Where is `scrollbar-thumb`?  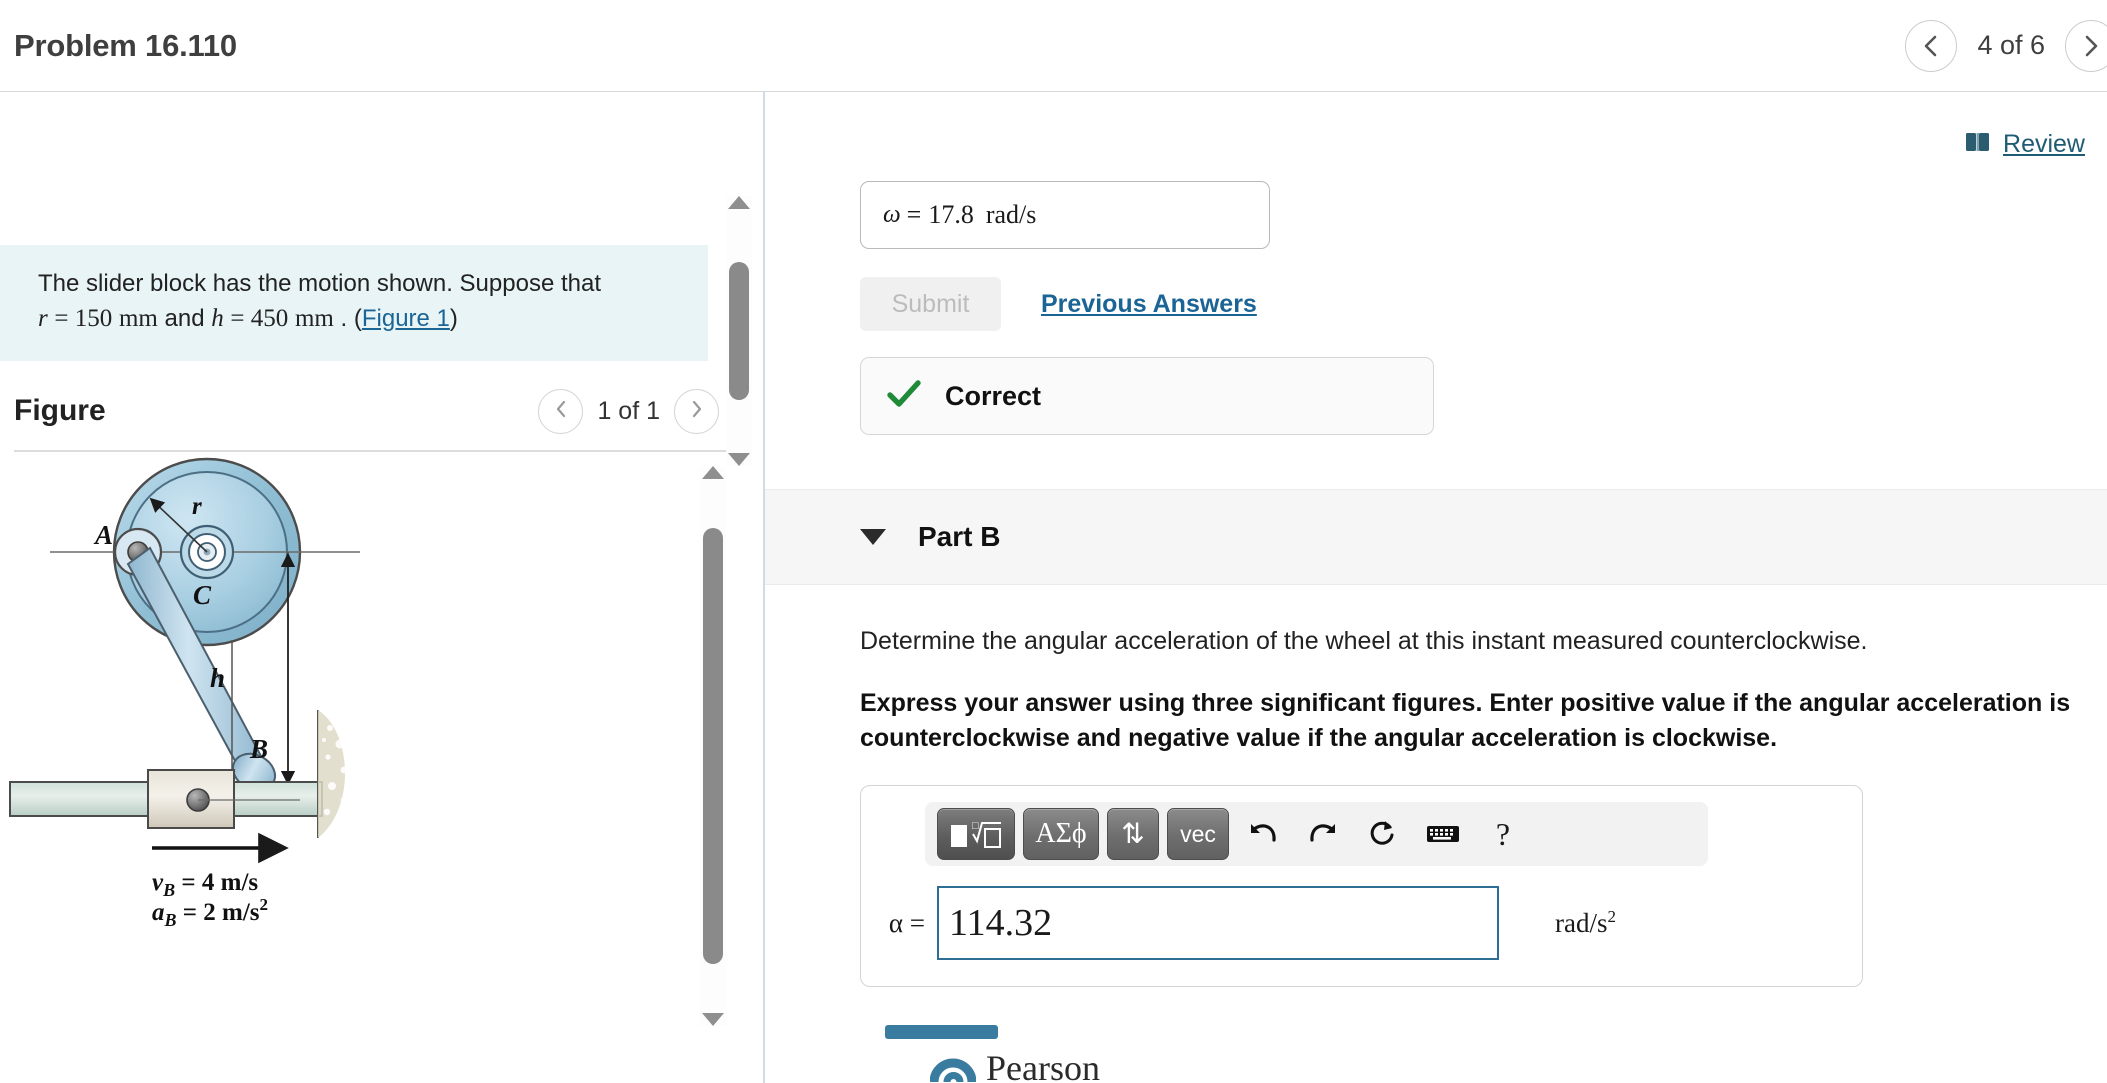
scrollbar-thumb is located at coordinates (713, 746).